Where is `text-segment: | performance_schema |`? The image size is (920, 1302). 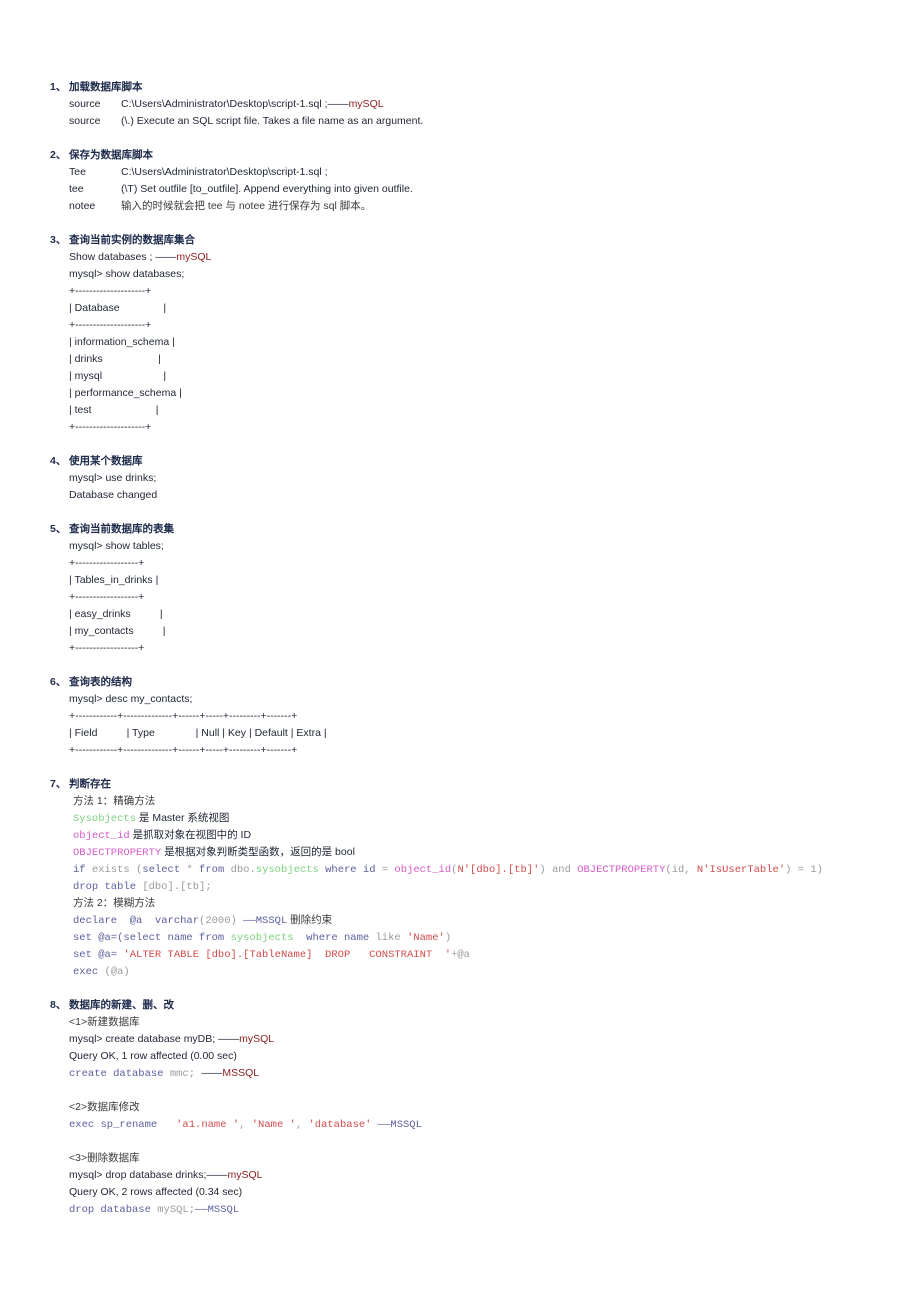
text-segment: | performance_schema | is located at coordinates (125, 393).